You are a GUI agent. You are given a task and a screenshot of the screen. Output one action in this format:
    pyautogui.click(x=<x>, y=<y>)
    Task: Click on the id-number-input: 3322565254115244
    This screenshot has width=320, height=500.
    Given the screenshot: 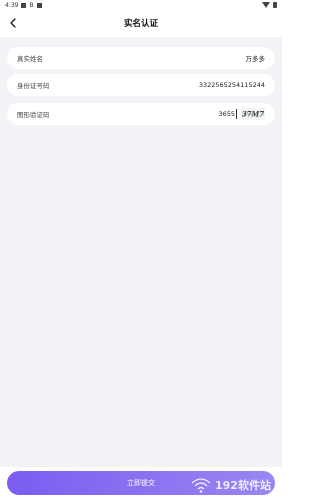 What is the action you would take?
    pyautogui.click(x=205, y=85)
    